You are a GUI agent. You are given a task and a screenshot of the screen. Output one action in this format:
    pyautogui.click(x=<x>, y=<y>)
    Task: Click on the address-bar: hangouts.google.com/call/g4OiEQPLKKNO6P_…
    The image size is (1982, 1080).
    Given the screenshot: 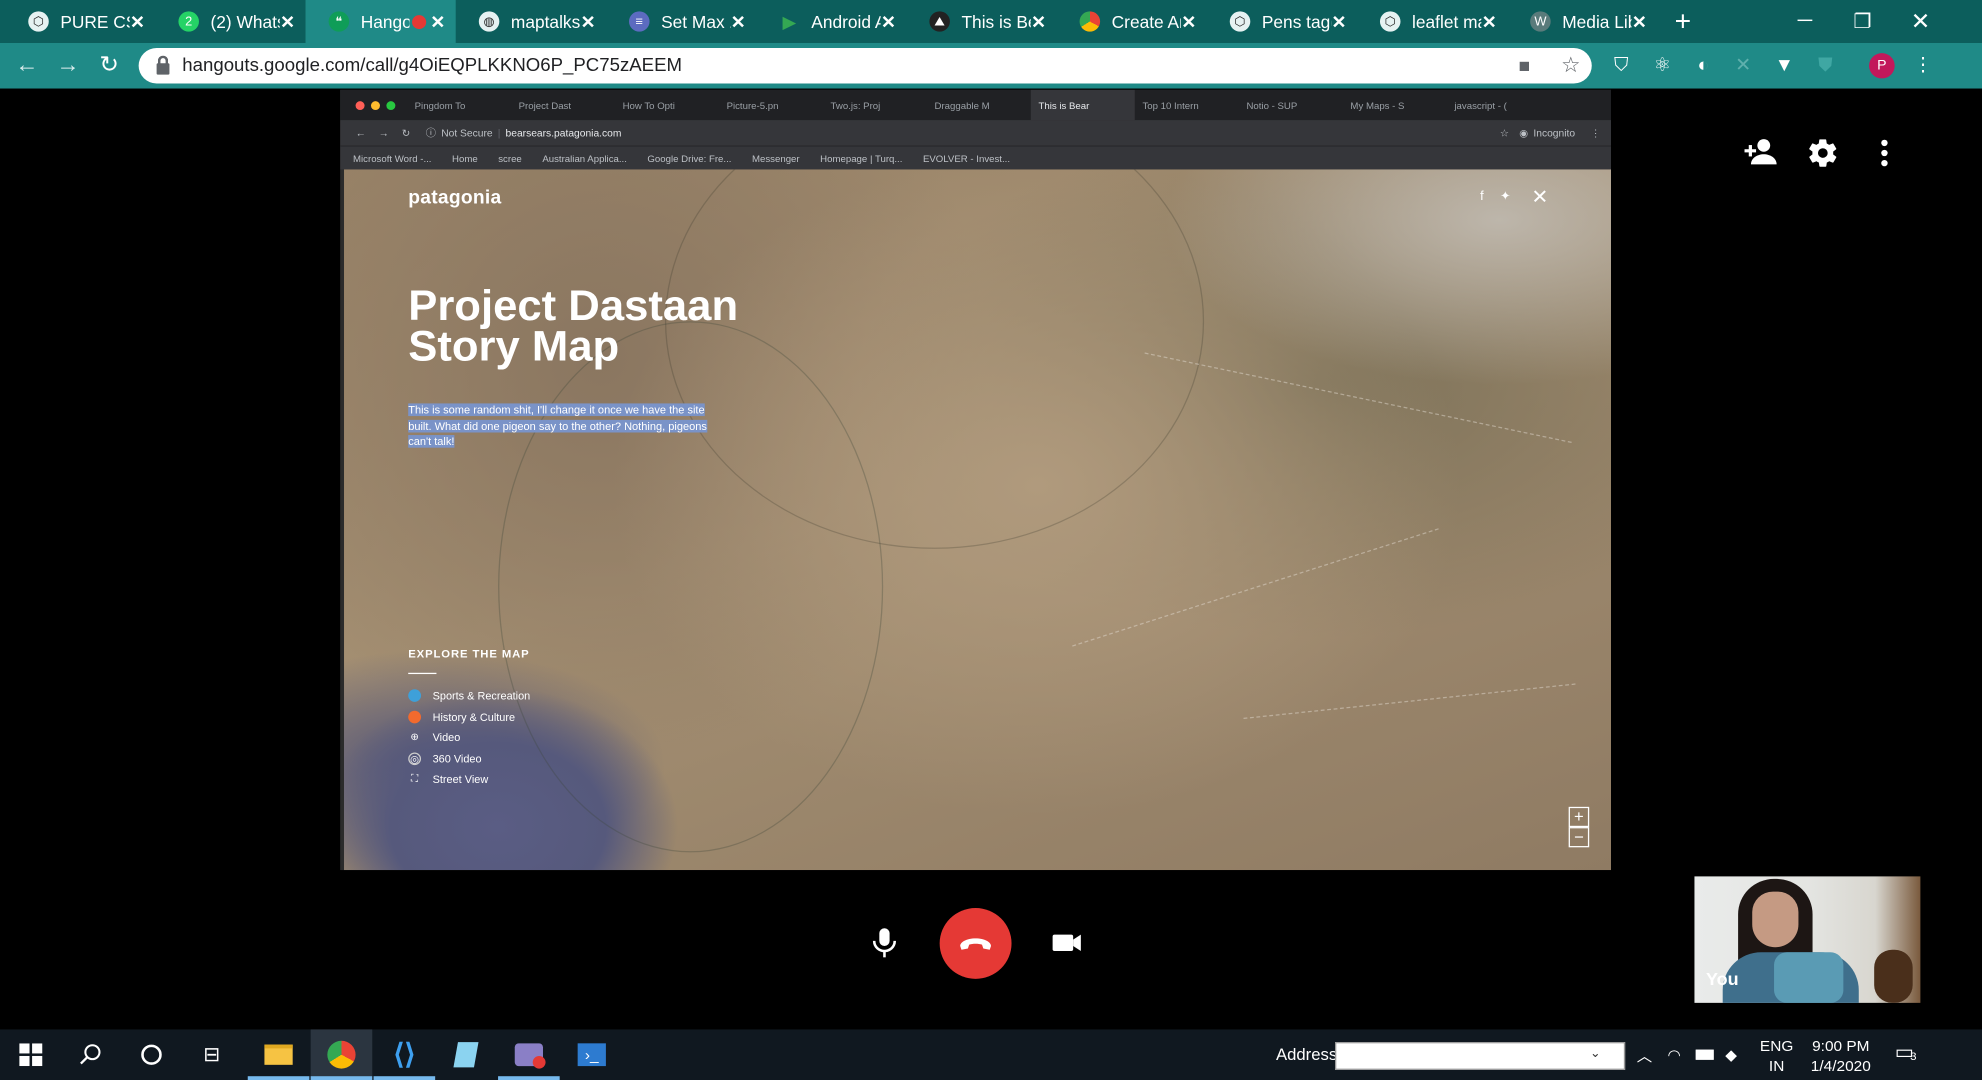 What is the action you would take?
    pyautogui.click(x=865, y=66)
    